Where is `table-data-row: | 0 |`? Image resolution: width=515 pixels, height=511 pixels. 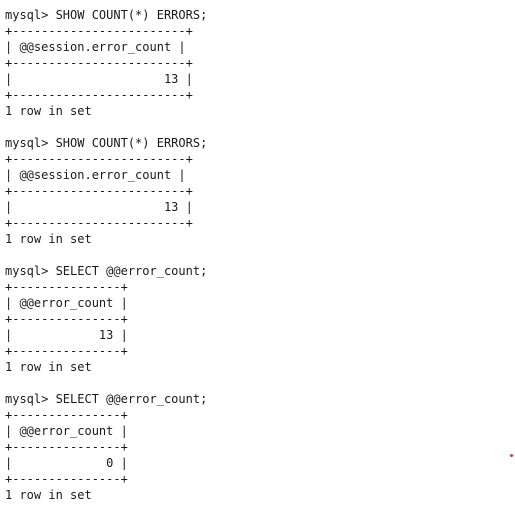 table-data-row: | 0 | is located at coordinates (66, 463).